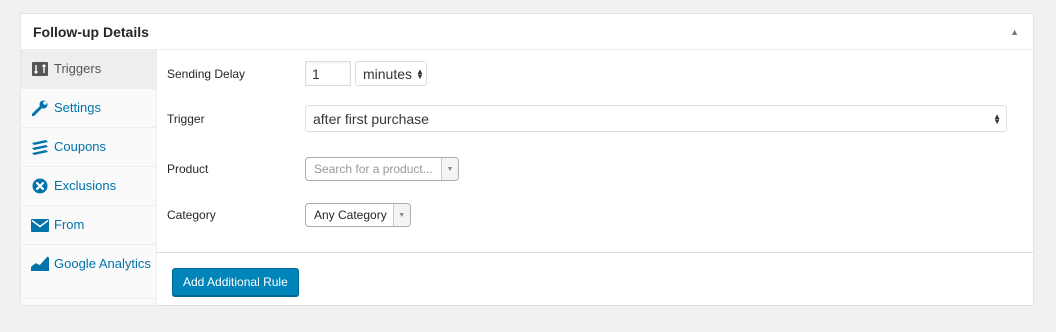  What do you see at coordinates (388, 73) in the screenshot?
I see `delay-unit-value: minutes` at bounding box center [388, 73].